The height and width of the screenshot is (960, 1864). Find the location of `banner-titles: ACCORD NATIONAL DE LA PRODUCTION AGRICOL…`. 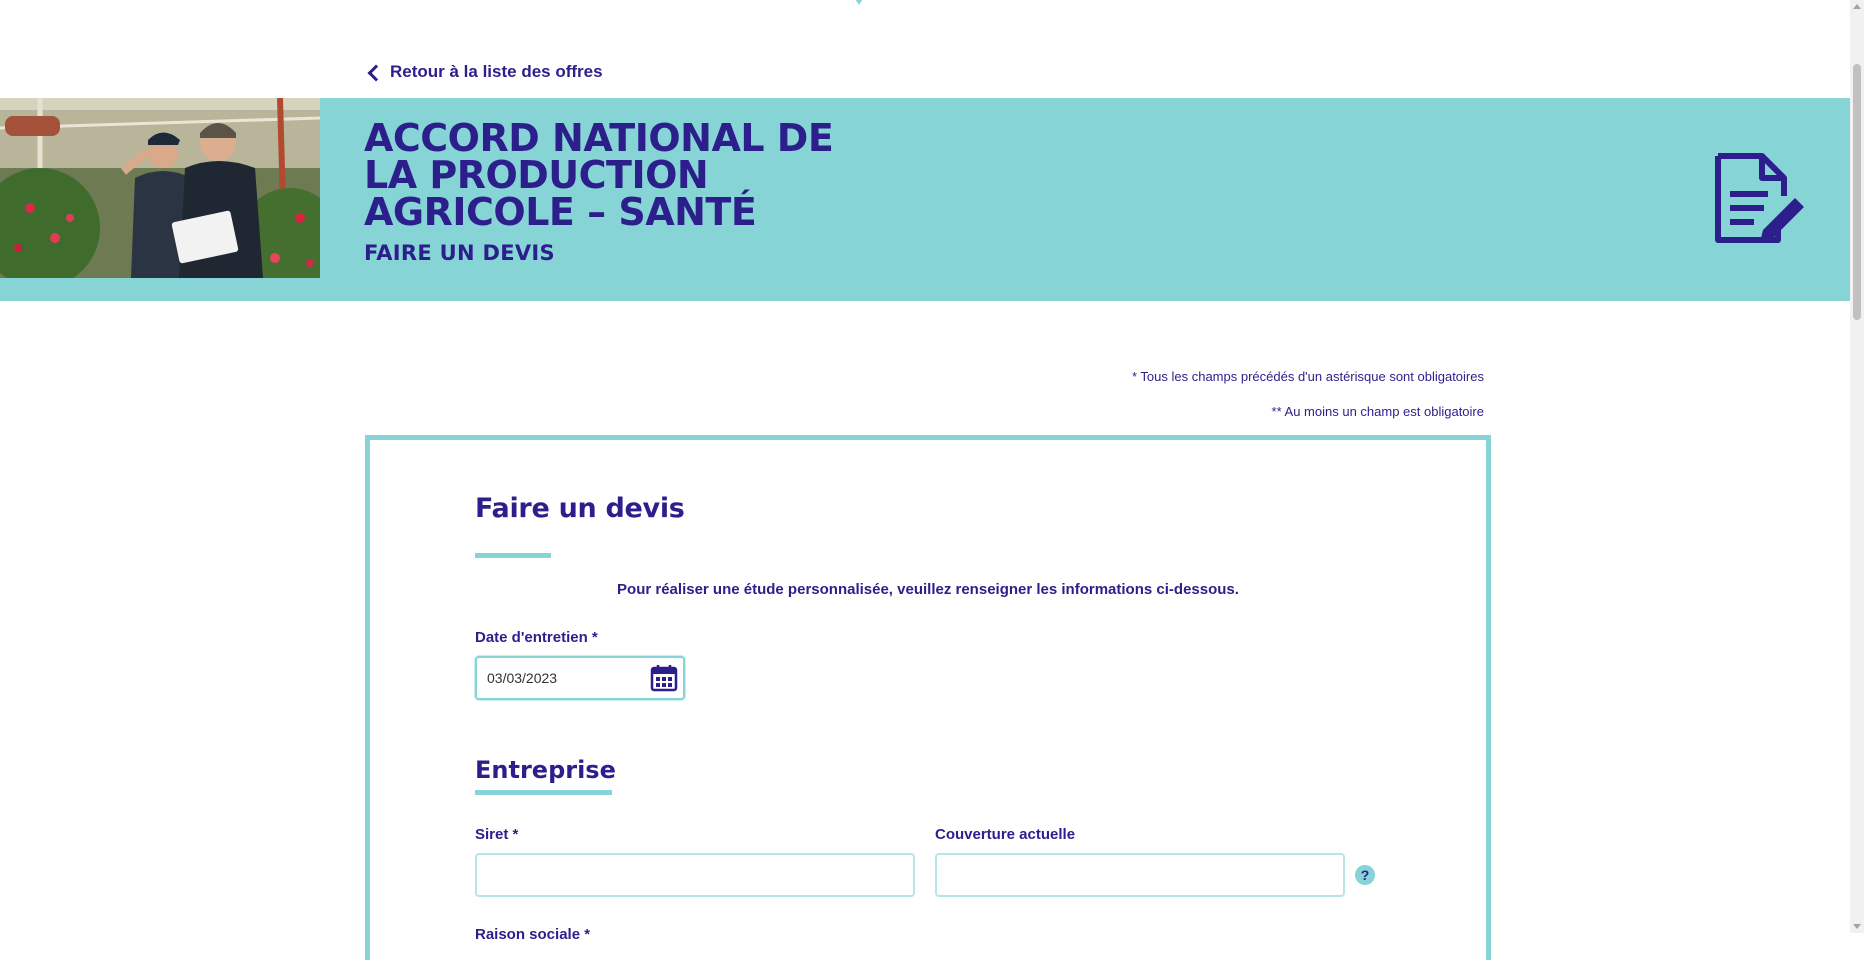

banner-titles: ACCORD NATIONAL DE LA PRODUCTION AGRICOL… is located at coordinates (624, 190).